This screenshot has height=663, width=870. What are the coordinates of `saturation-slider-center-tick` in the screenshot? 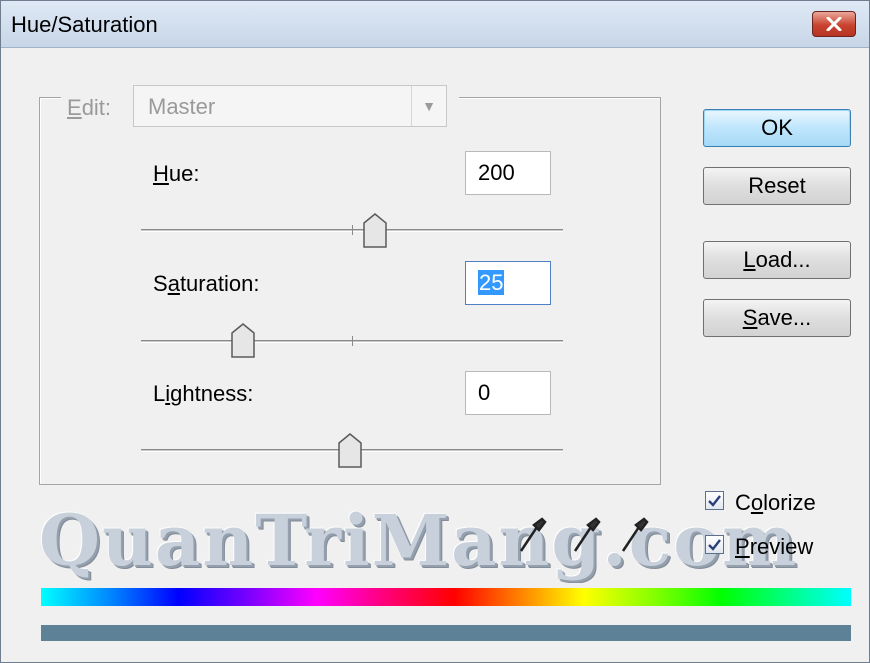 It's located at (352, 341).